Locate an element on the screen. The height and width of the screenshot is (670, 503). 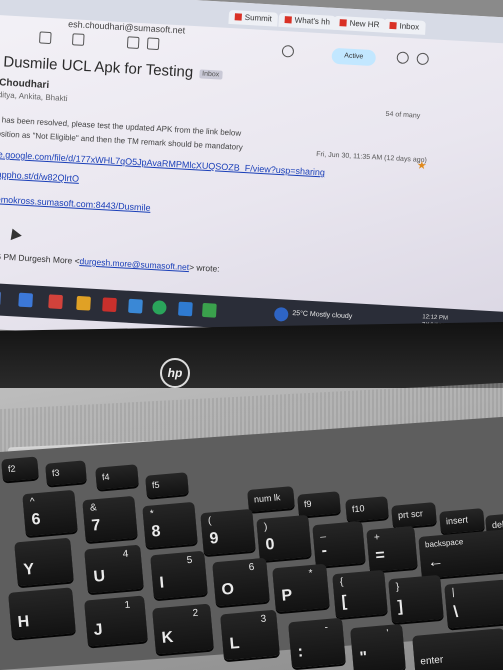
browser-tab: New HR is located at coordinates (359, 24).